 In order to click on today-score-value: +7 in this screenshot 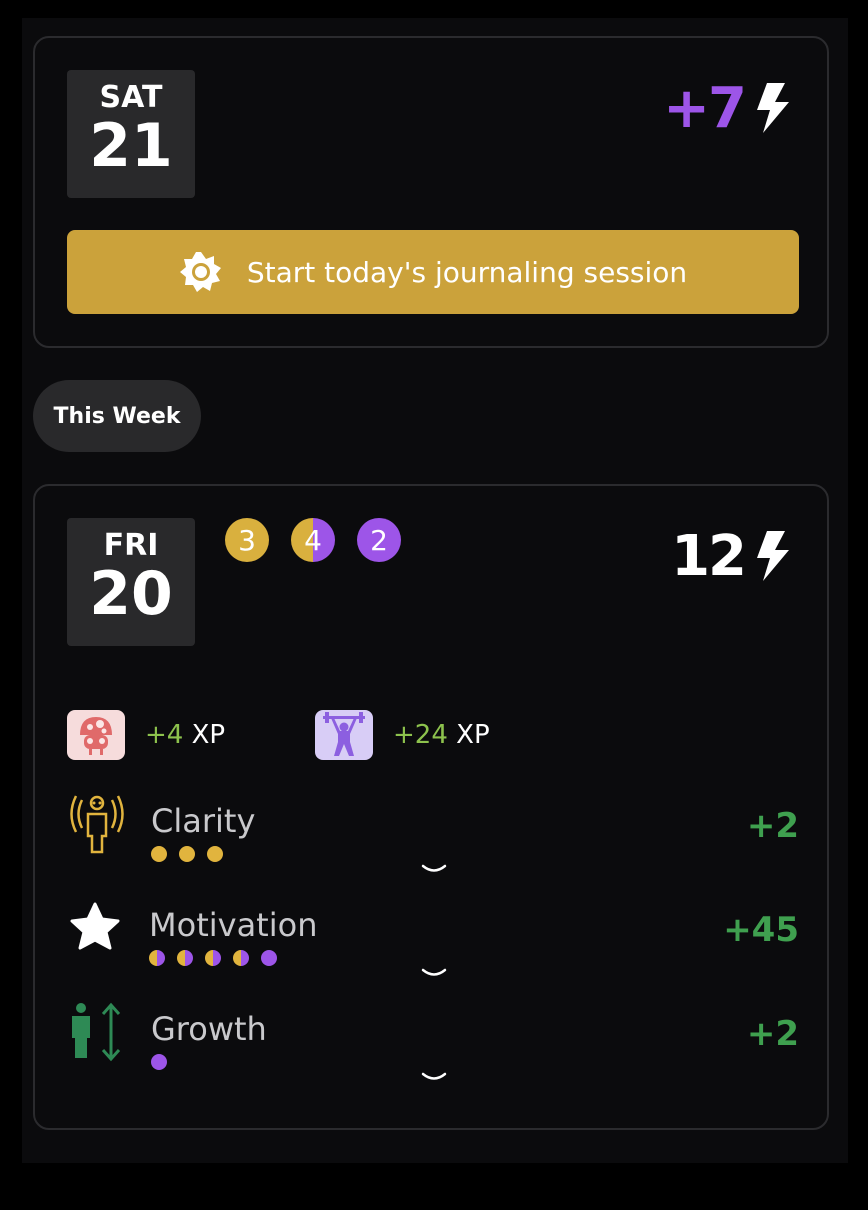, I will do `click(705, 108)`.